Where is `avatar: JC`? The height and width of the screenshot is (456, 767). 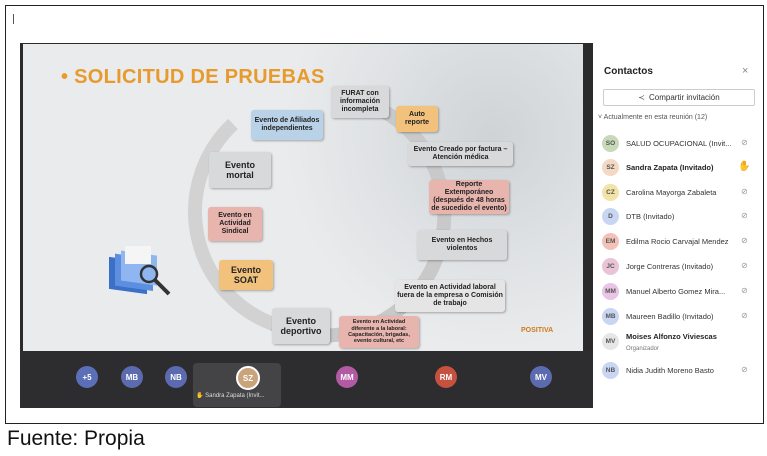
avatar: JC is located at coordinates (610, 266).